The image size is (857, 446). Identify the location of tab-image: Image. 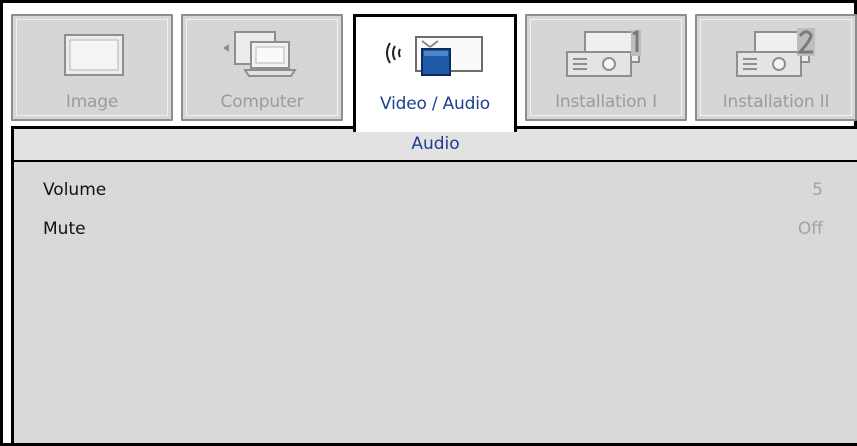
(92, 67).